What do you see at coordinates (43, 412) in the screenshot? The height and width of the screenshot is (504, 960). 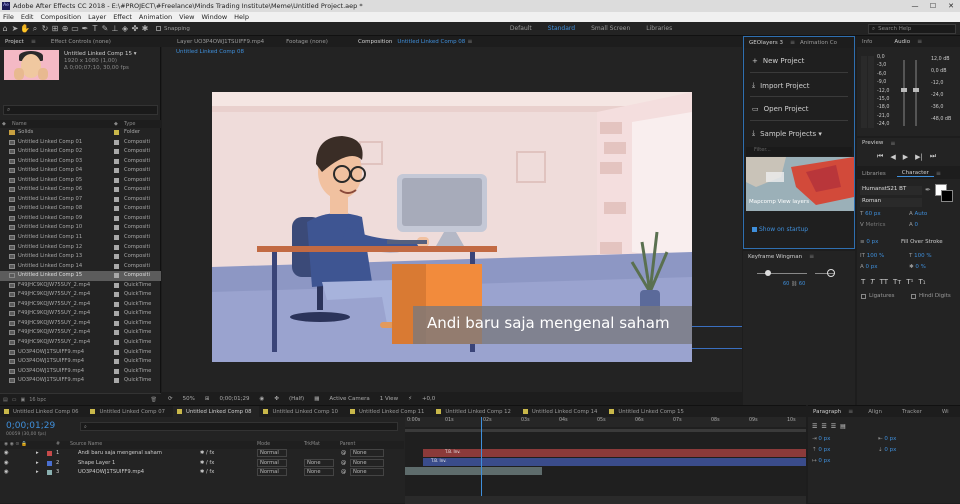 I see `timeline-tab: Untitled Linked Comp 06` at bounding box center [43, 412].